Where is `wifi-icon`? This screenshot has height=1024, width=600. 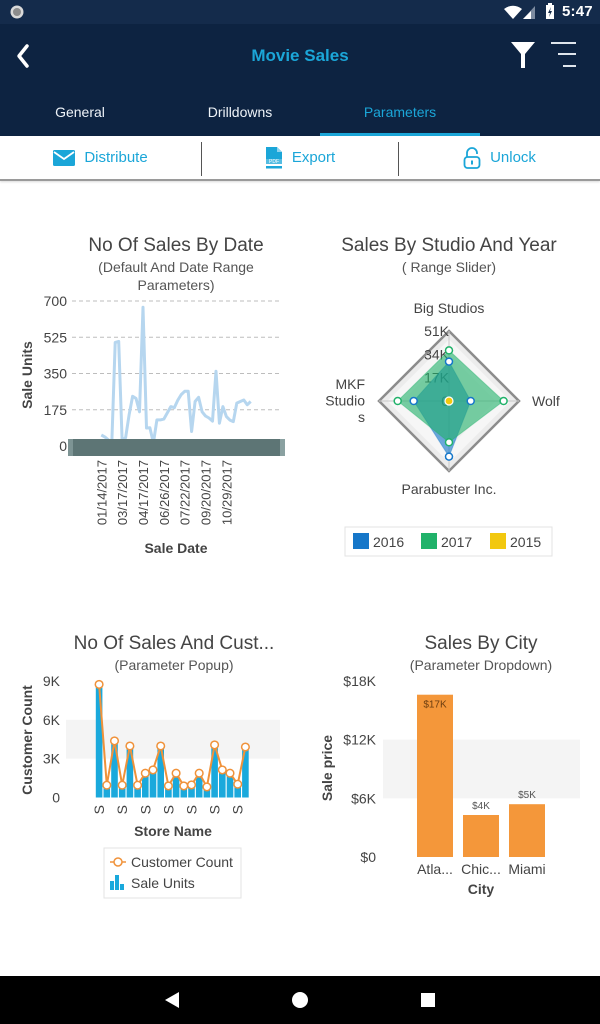
wifi-icon is located at coordinates (513, 12).